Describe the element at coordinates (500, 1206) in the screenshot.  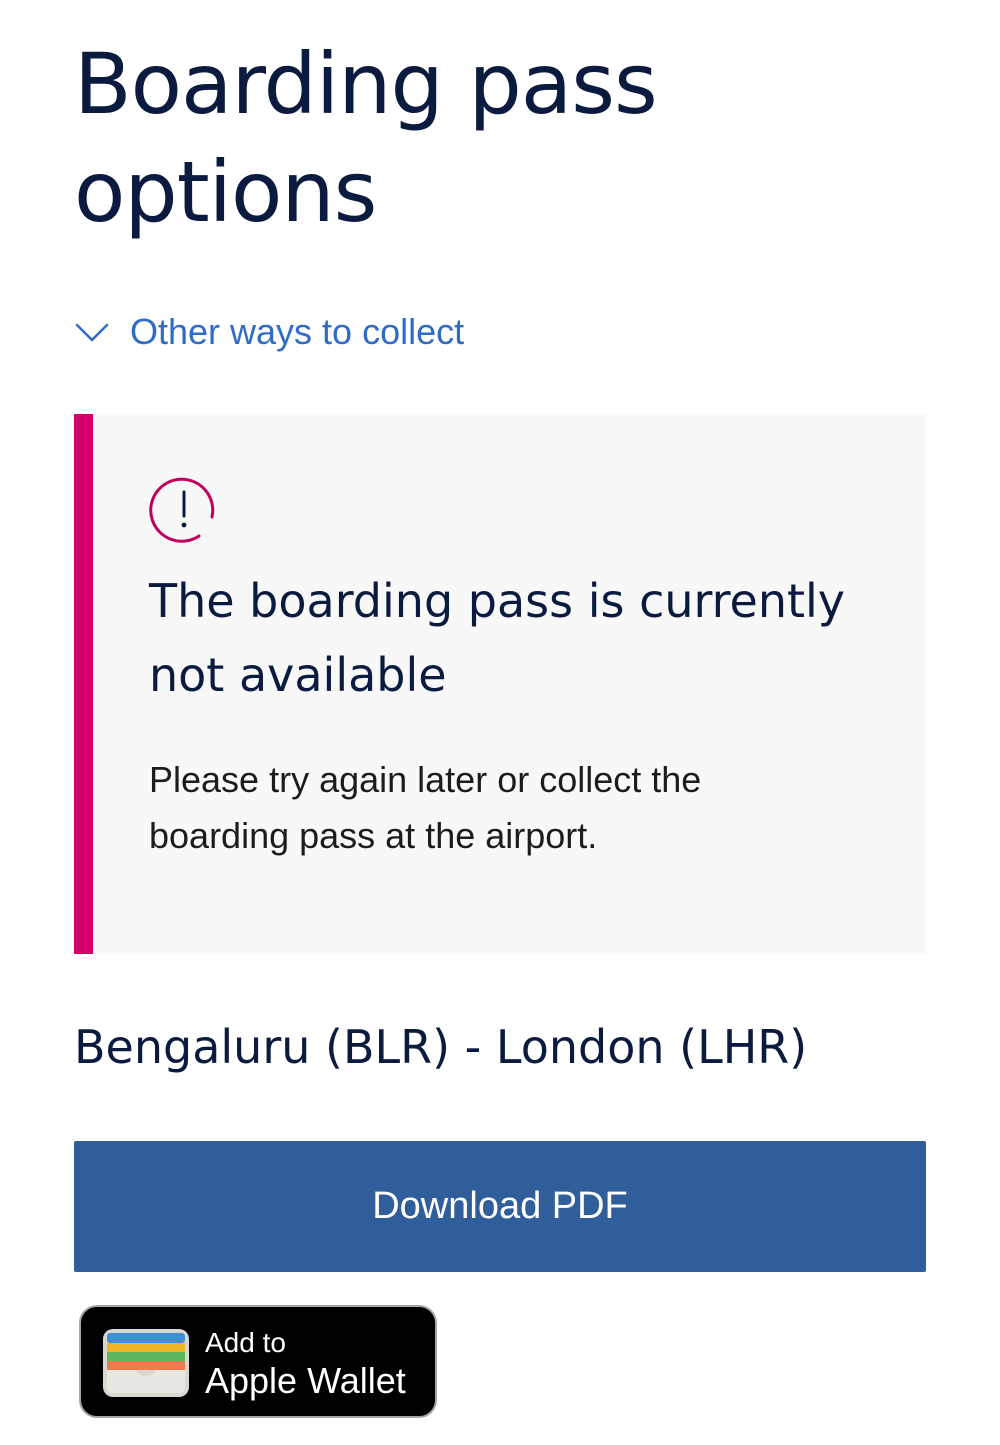
I see `download-pdf-button: Download PDF` at that location.